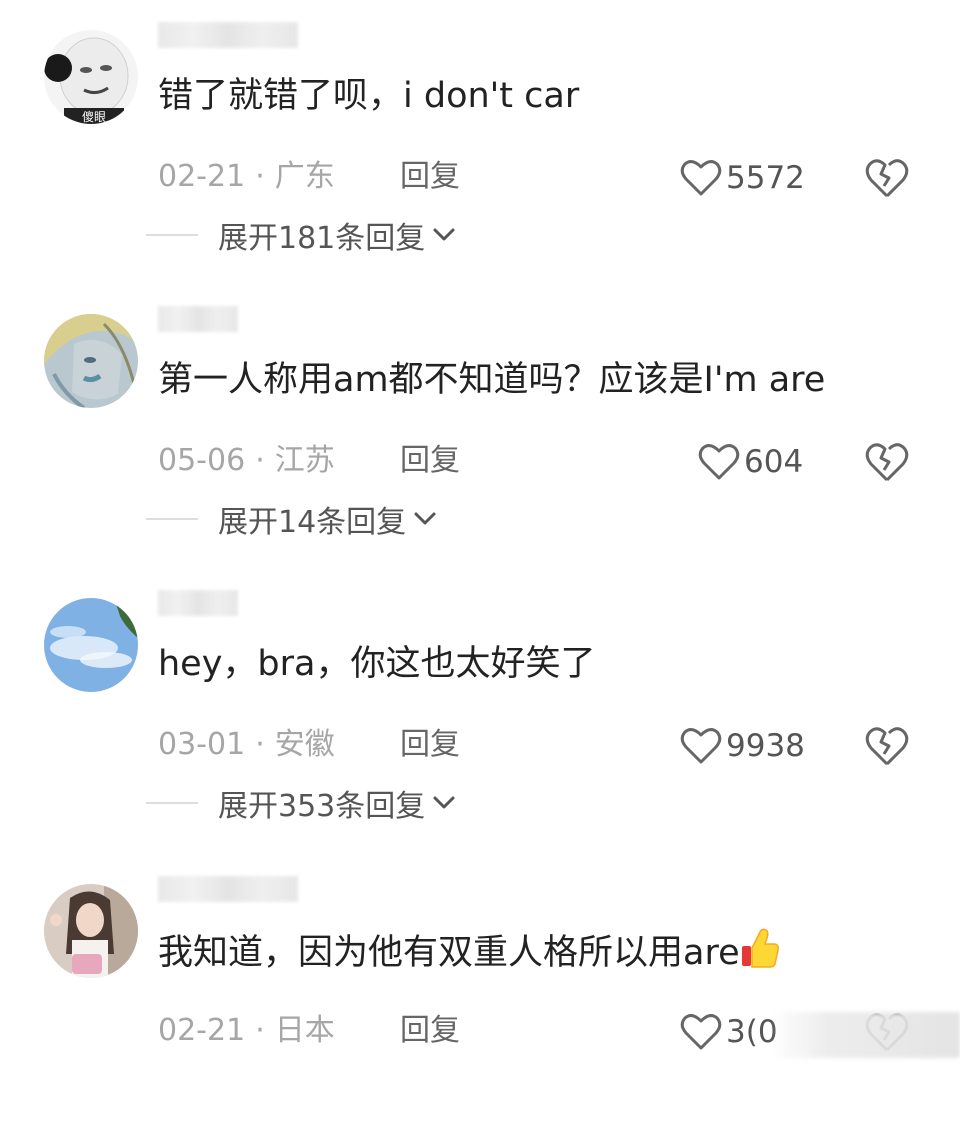  What do you see at coordinates (765, 178) in the screenshot?
I see `like-count: 5572` at bounding box center [765, 178].